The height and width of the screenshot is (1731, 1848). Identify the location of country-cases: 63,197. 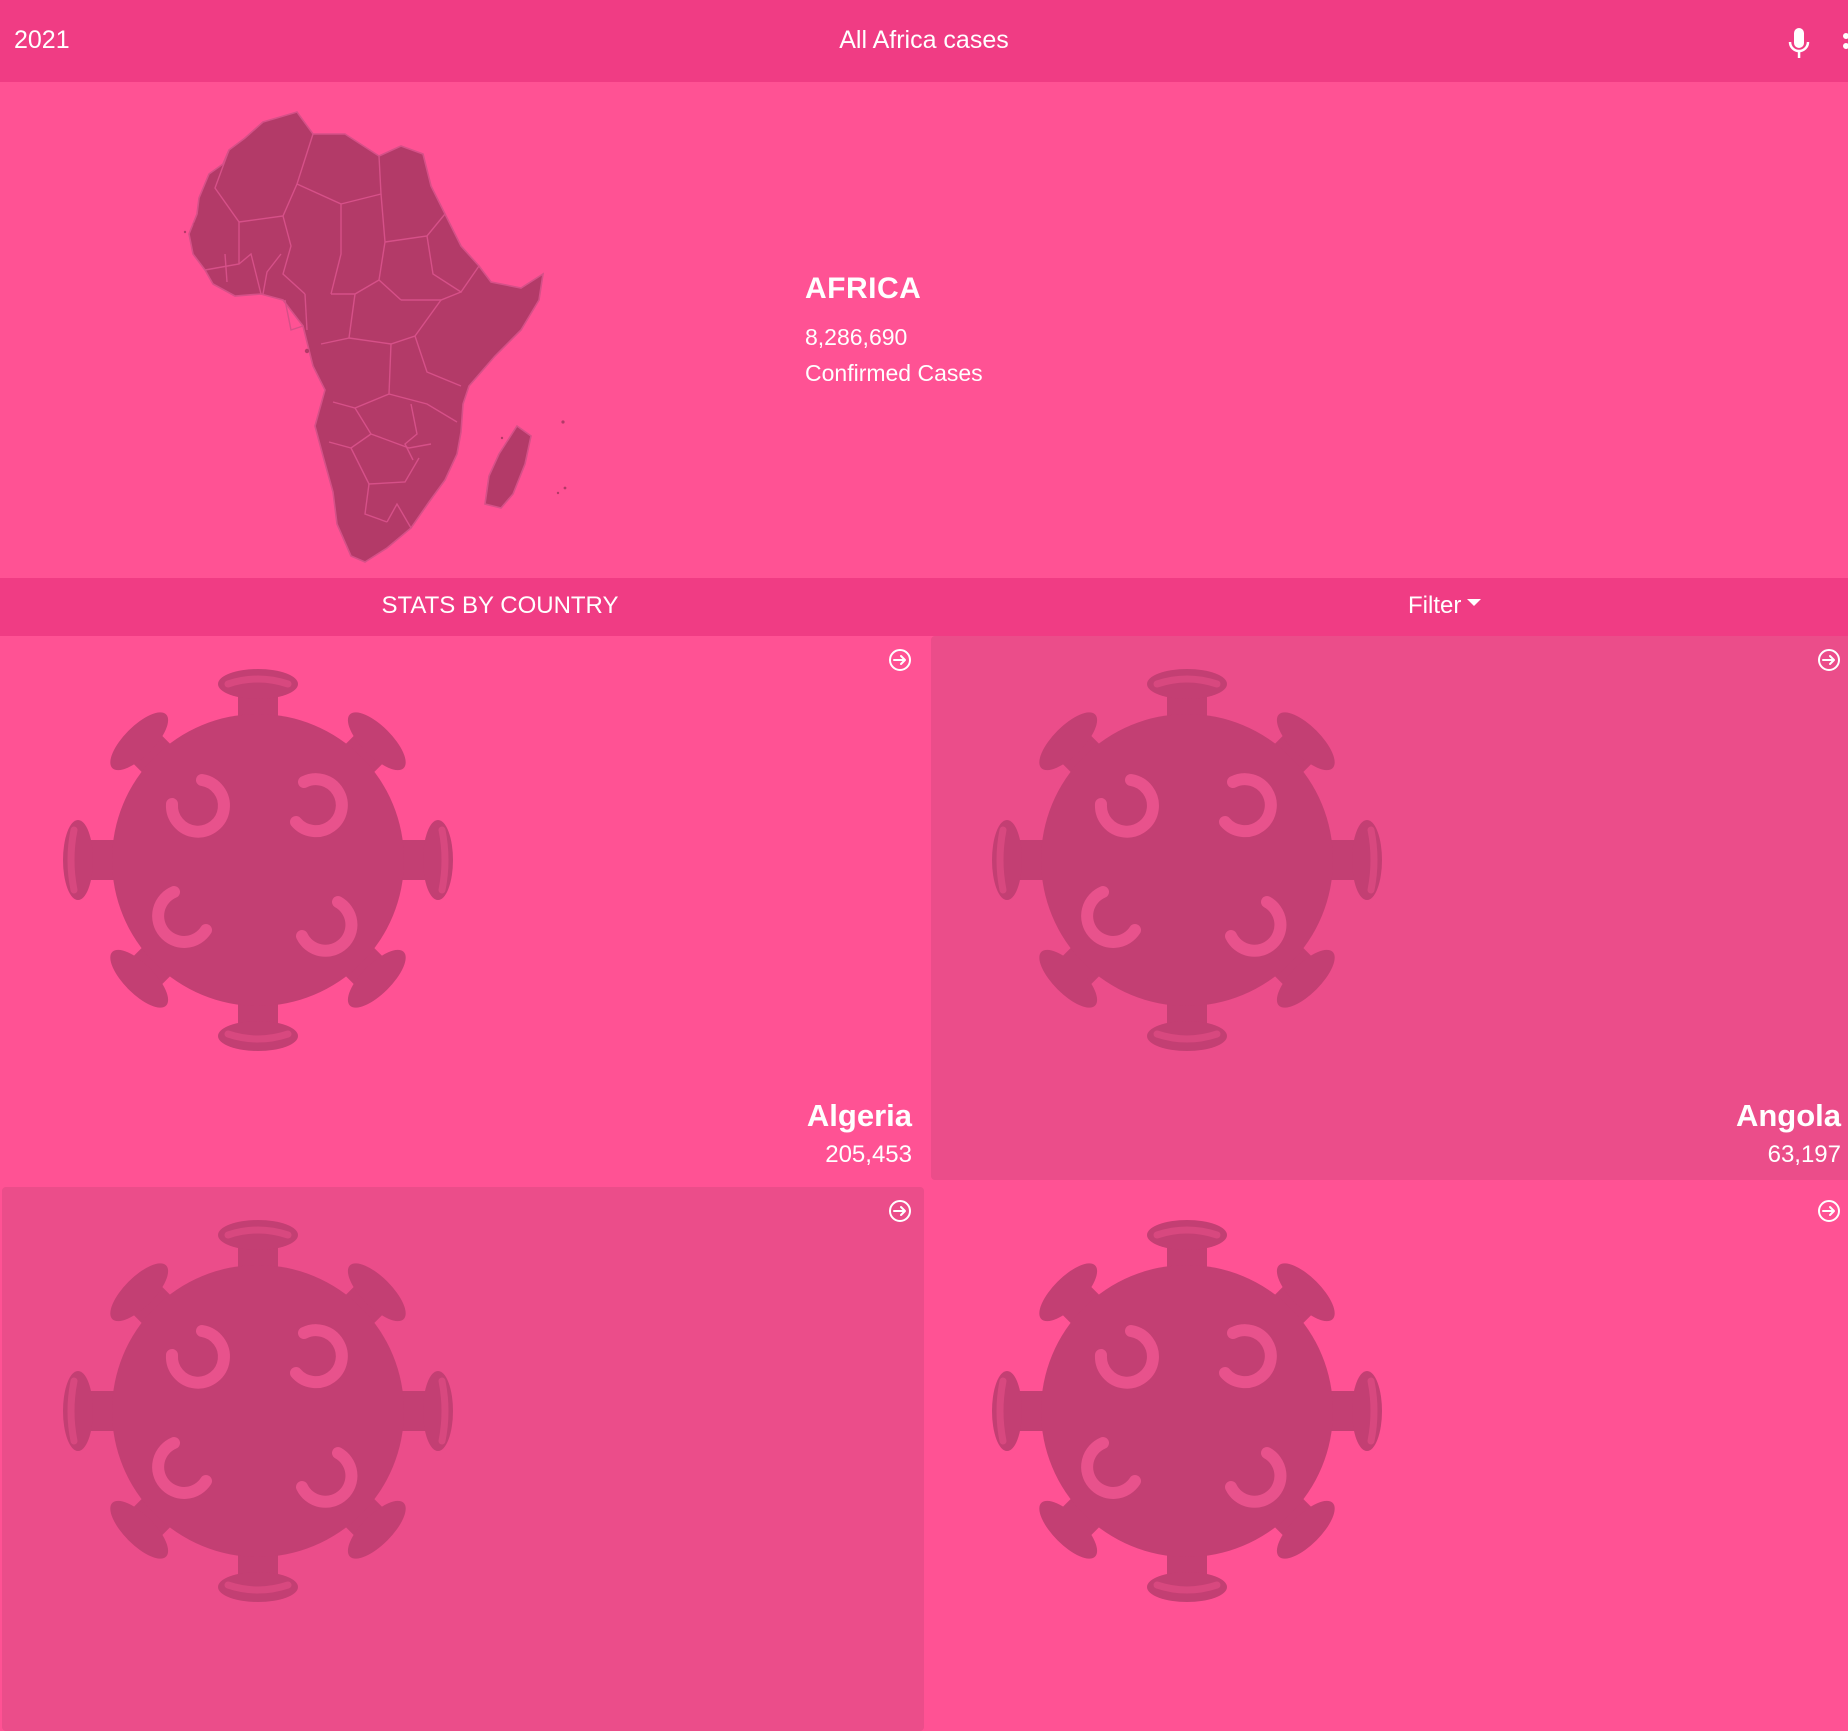
(1804, 1154).